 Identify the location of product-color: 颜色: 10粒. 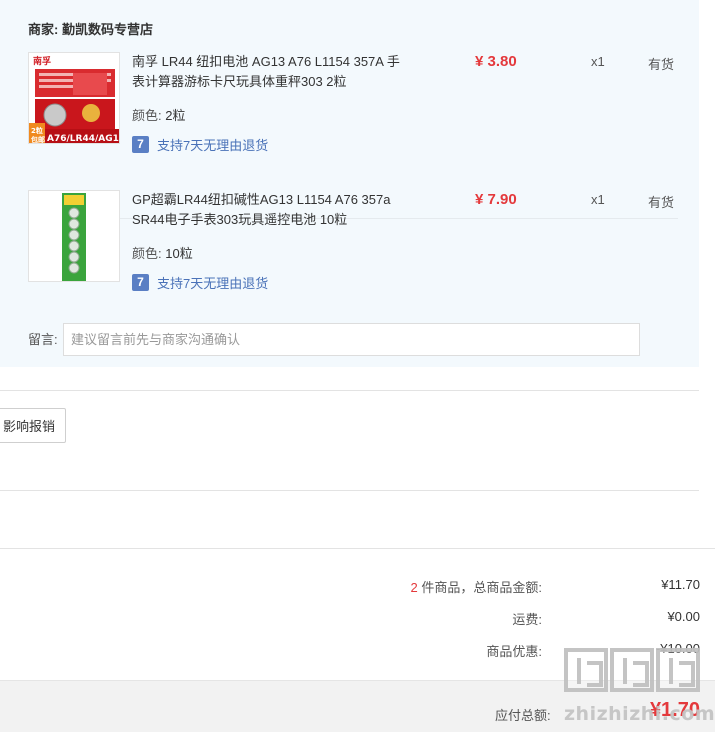
(162, 252).